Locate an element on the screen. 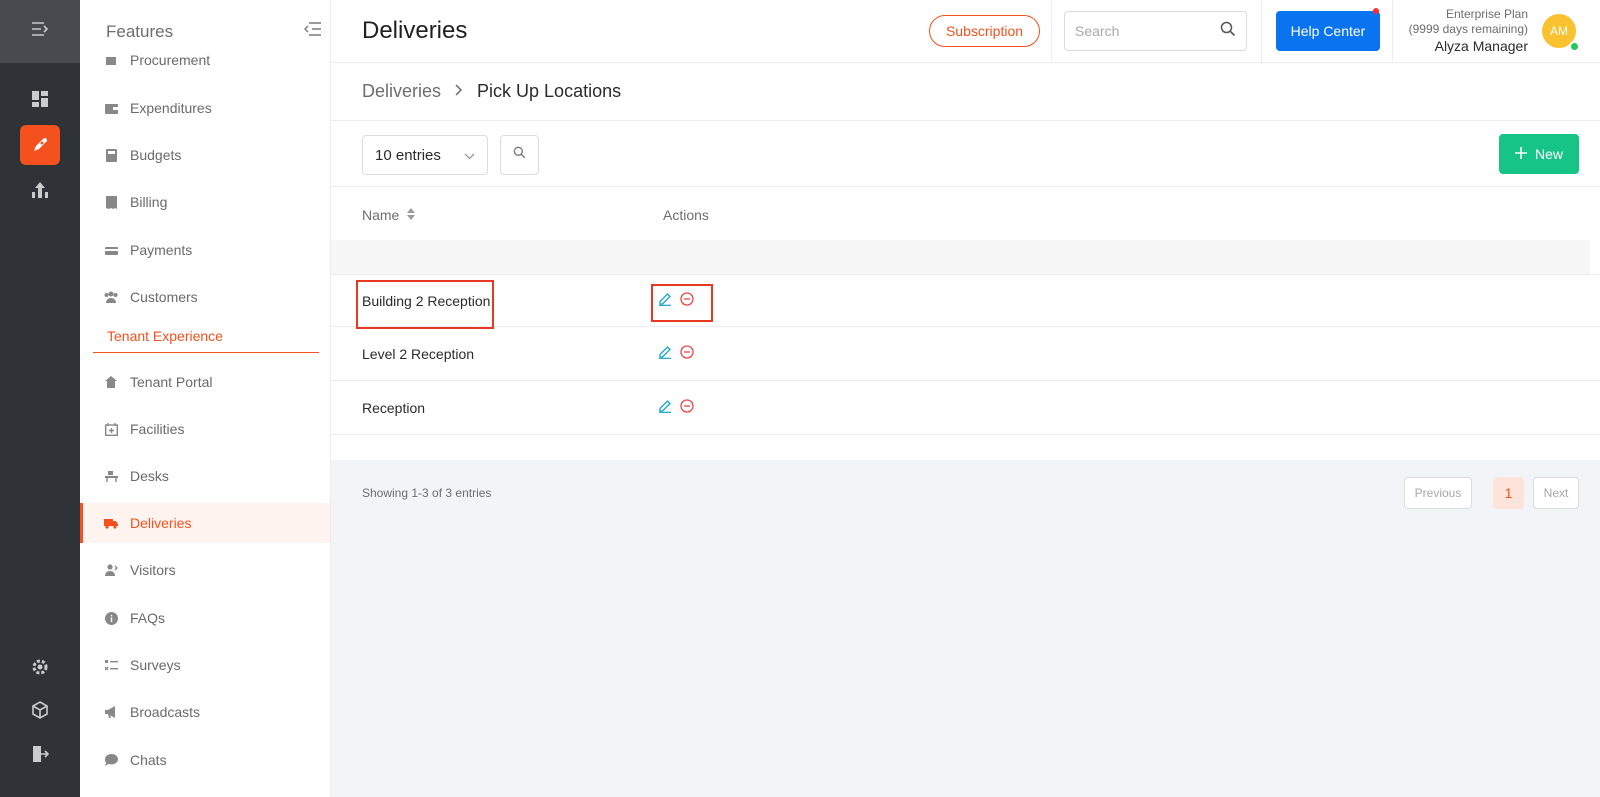  sidebar-item-broadcasts: Broadcasts is located at coordinates (205, 712).